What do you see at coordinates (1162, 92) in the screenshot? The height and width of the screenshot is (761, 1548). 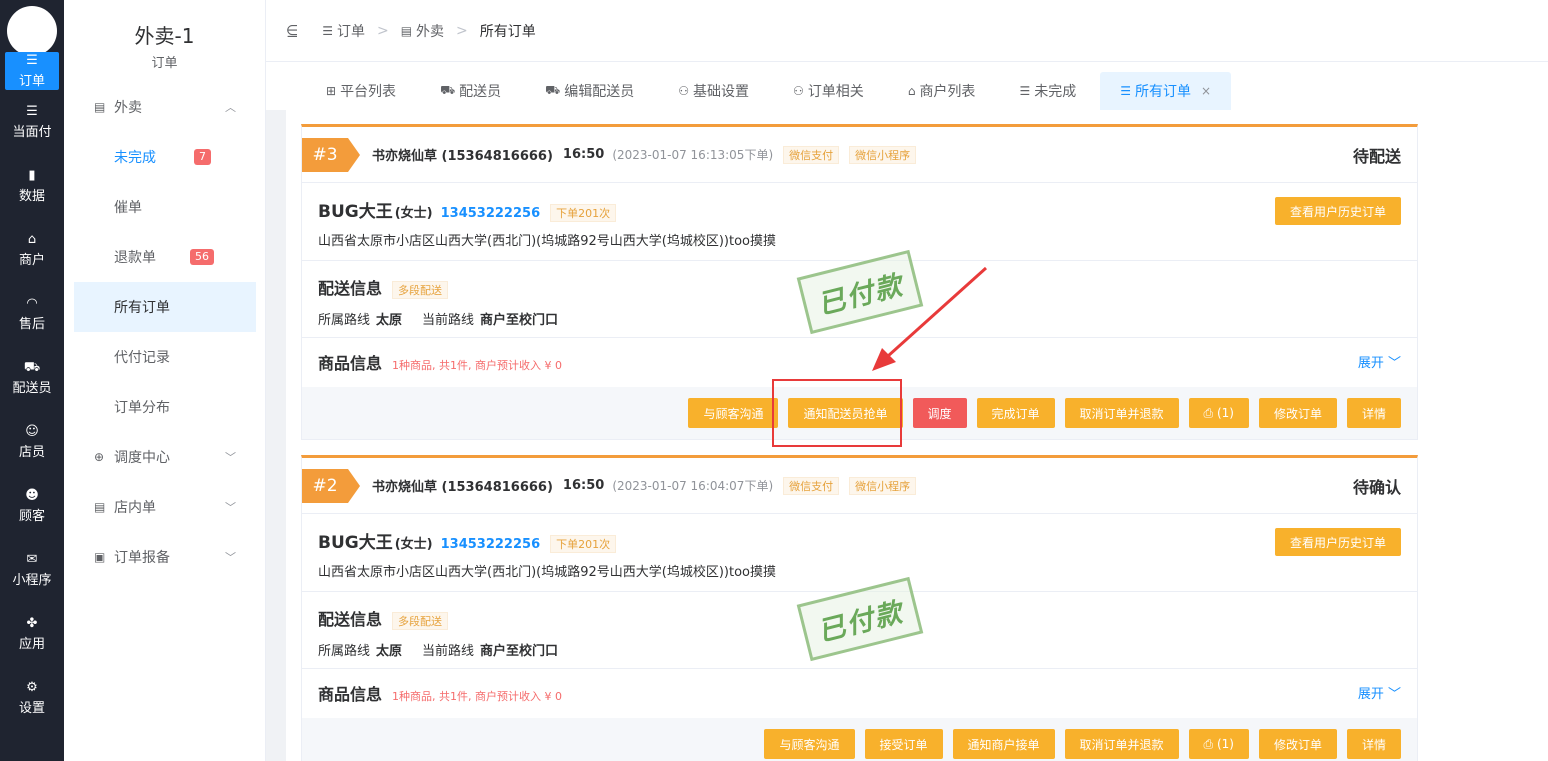 I see `tab-label: 所有订单` at bounding box center [1162, 92].